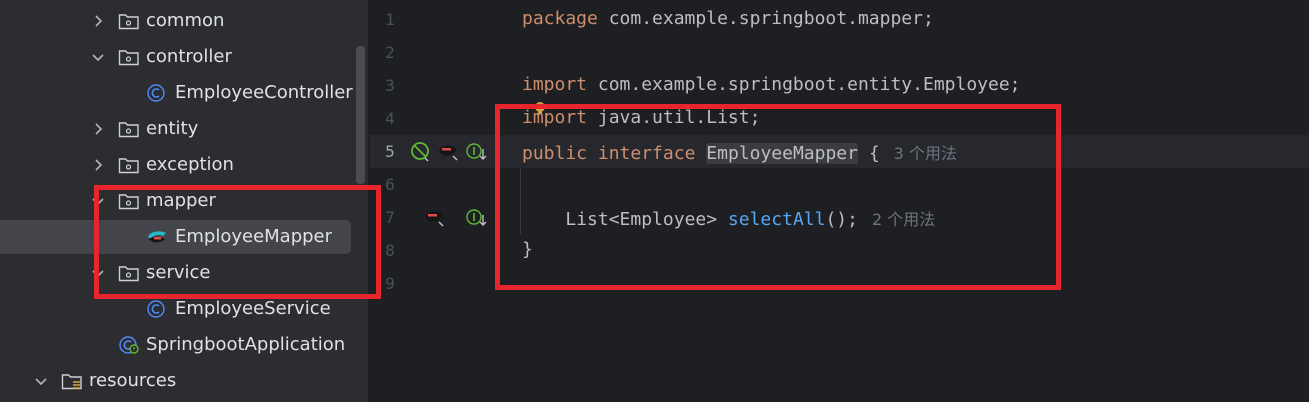 The width and height of the screenshot is (1309, 402). I want to click on line-number: 2, so click(390, 52).